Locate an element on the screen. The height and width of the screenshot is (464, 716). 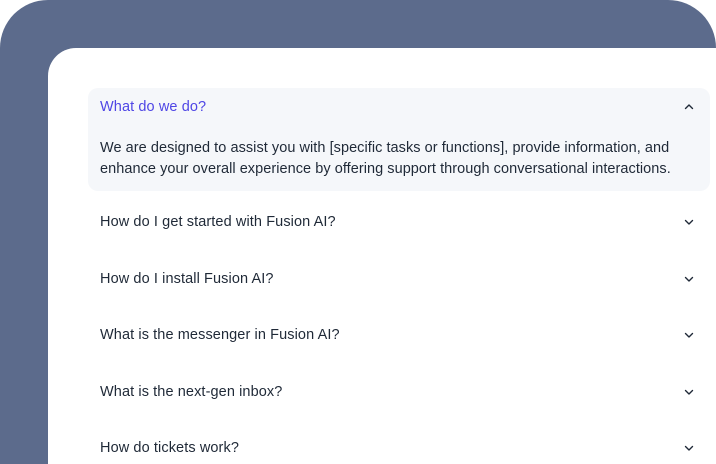
faq-question-toggle: How do I install Fusion AI? is located at coordinates (398, 279).